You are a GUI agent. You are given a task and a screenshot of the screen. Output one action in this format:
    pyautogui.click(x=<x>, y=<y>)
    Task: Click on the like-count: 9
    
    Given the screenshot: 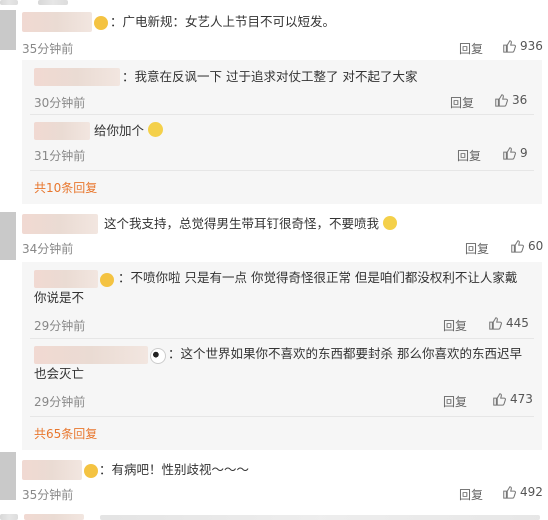 What is the action you would take?
    pyautogui.click(x=524, y=153)
    